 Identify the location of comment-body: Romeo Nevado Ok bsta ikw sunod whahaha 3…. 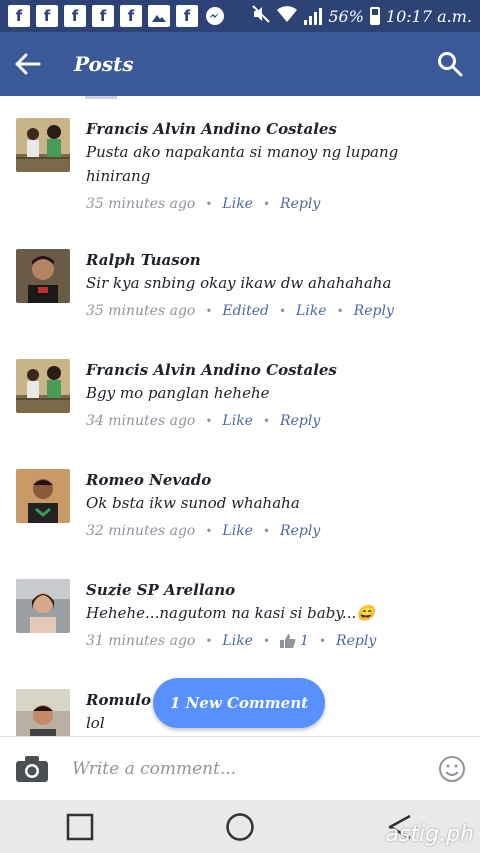
(276, 504).